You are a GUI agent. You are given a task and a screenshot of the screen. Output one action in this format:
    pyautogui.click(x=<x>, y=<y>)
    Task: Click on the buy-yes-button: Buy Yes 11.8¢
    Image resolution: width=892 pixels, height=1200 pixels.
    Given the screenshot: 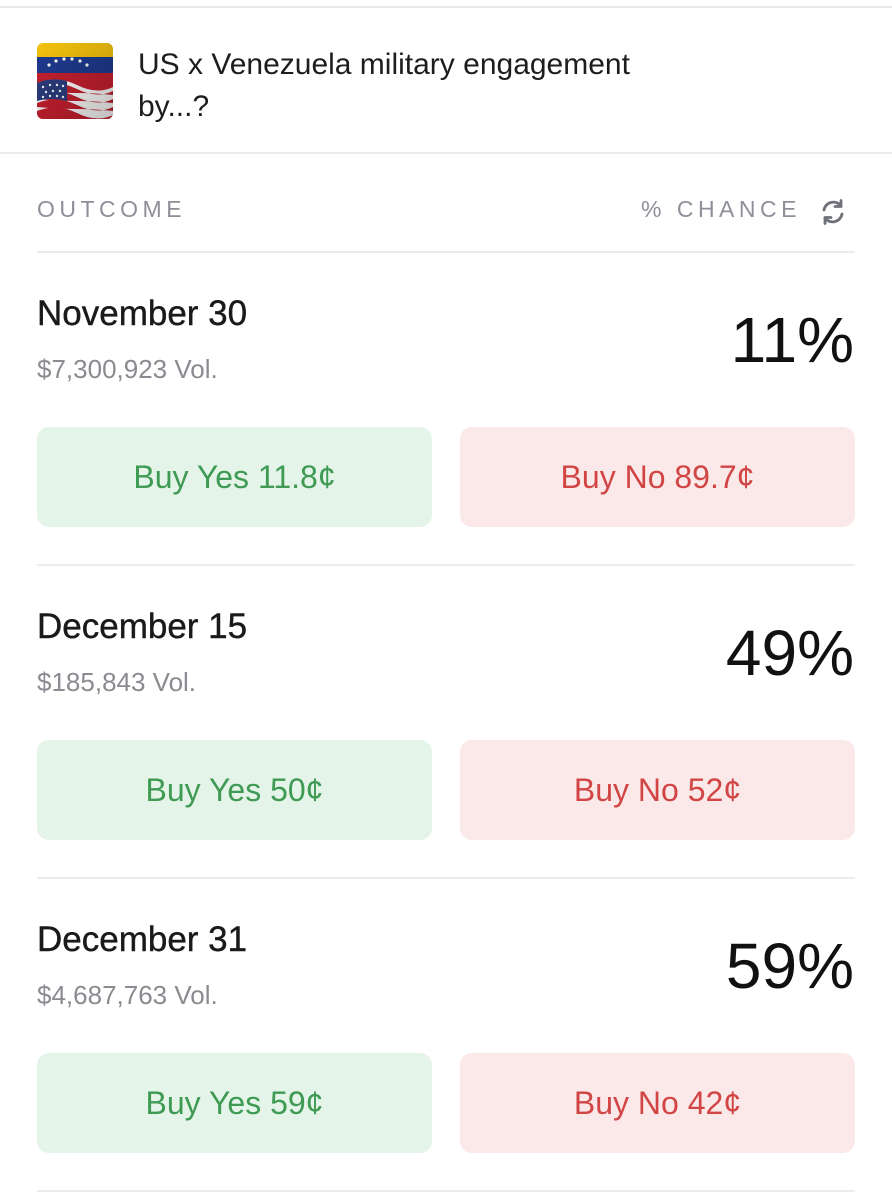 What is the action you would take?
    pyautogui.click(x=234, y=477)
    